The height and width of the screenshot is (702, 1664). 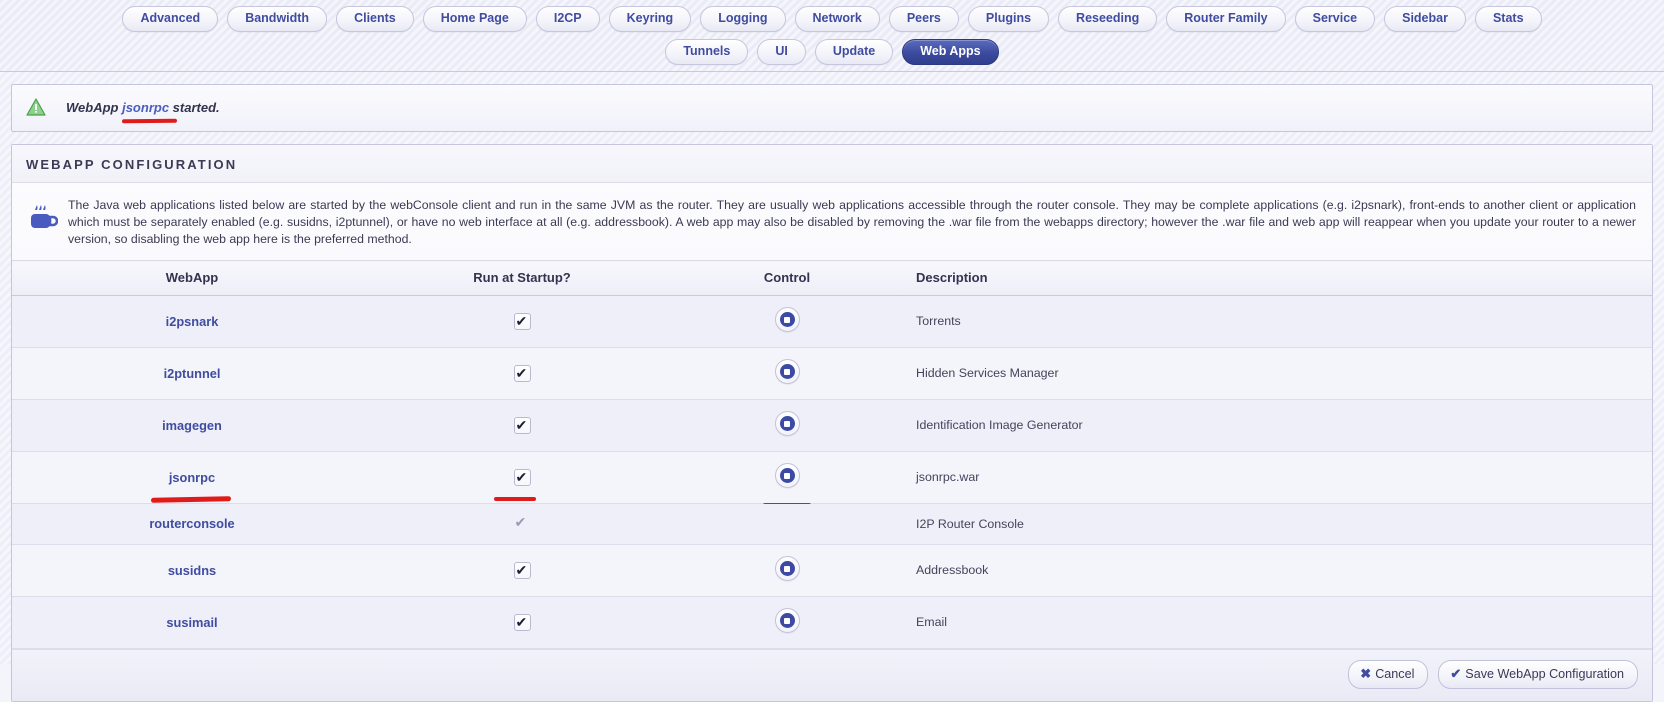 What do you see at coordinates (1395, 674) in the screenshot?
I see `cancel-button-label: Cancel` at bounding box center [1395, 674].